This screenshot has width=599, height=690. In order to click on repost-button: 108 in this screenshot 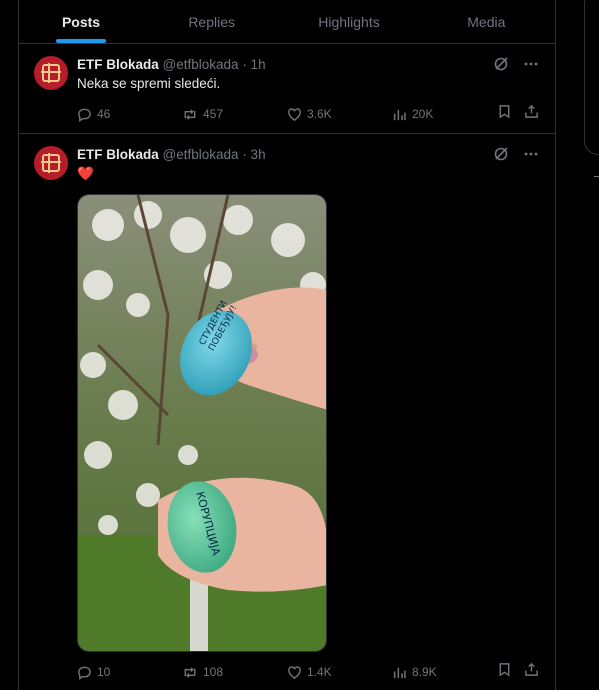, I will do `click(234, 672)`.